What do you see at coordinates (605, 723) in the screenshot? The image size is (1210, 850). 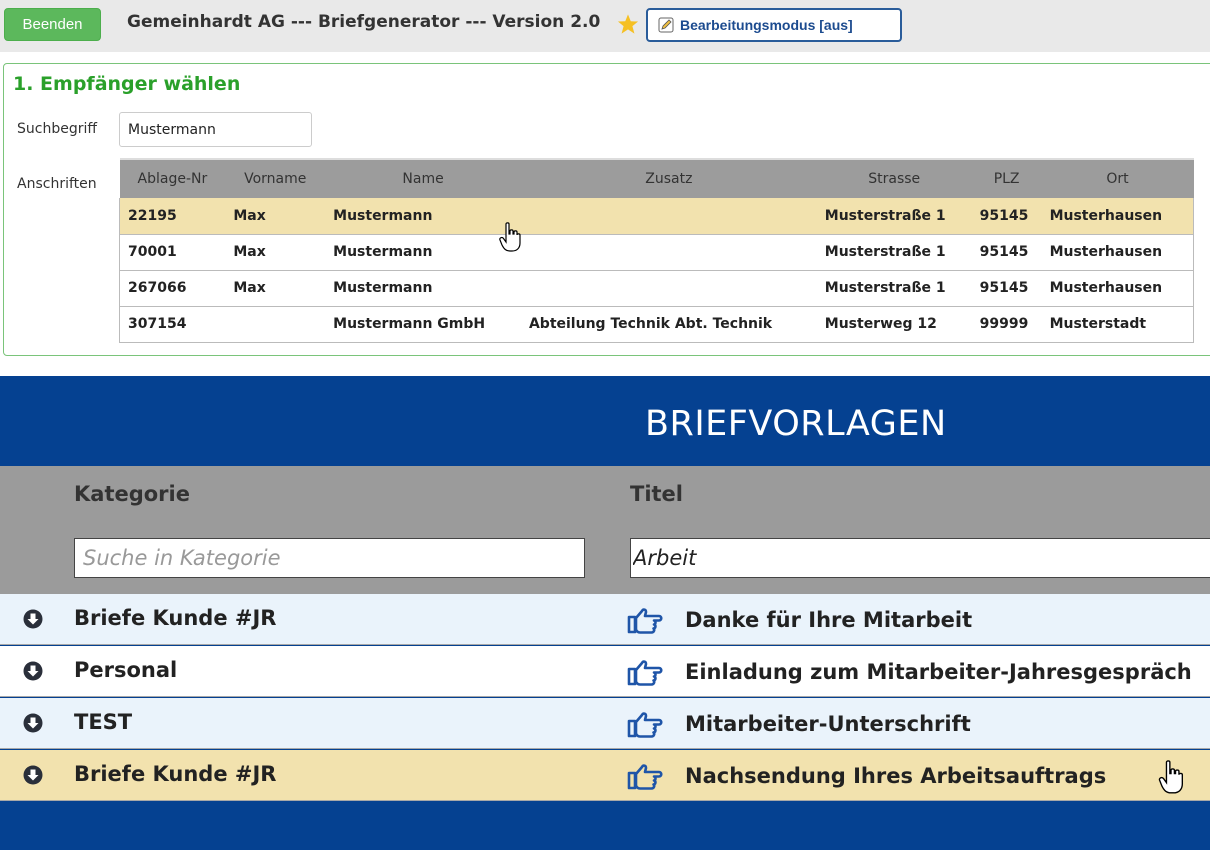 I see `template-row: TEST Mitarbeiter-Unterschrift` at bounding box center [605, 723].